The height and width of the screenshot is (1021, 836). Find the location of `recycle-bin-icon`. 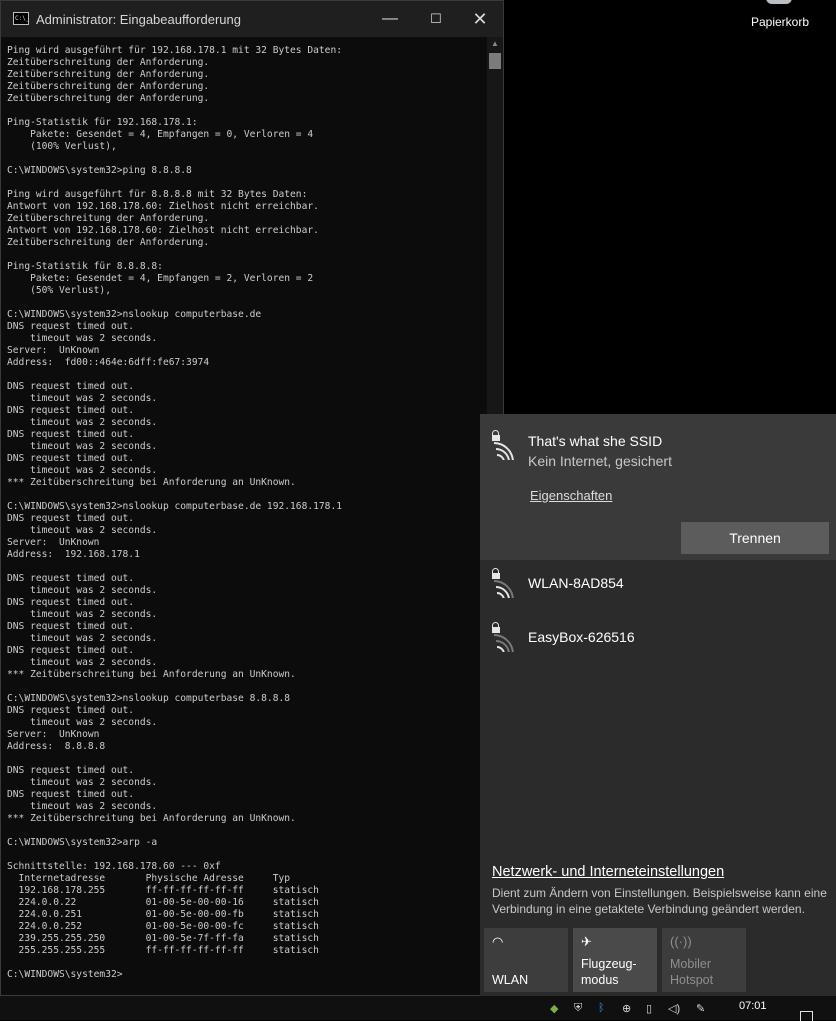

recycle-bin-icon is located at coordinates (779, 2).